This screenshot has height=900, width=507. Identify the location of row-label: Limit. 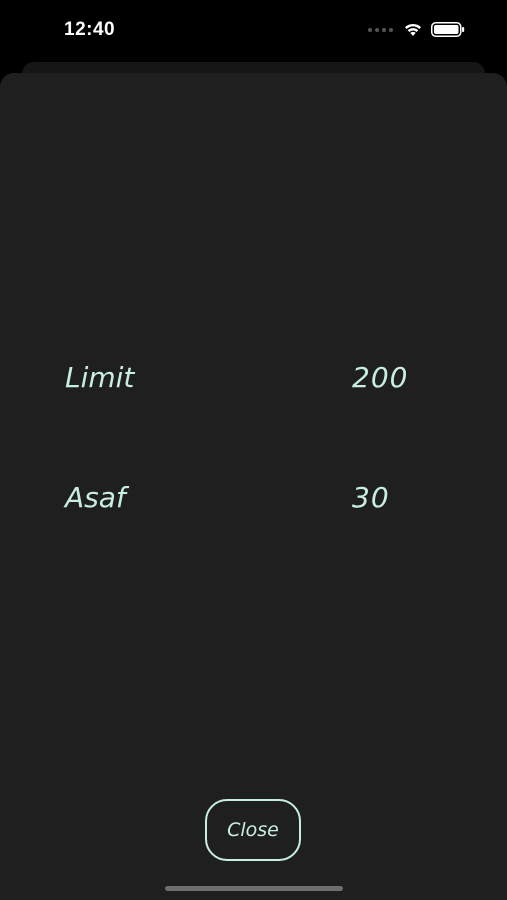
(100, 377).